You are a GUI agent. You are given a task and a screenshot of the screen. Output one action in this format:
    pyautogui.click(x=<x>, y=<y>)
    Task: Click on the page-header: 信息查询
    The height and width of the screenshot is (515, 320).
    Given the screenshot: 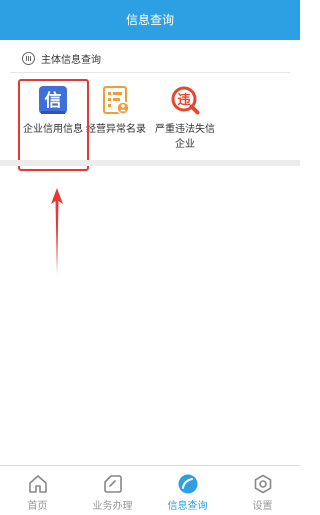 What is the action you would take?
    pyautogui.click(x=150, y=20)
    